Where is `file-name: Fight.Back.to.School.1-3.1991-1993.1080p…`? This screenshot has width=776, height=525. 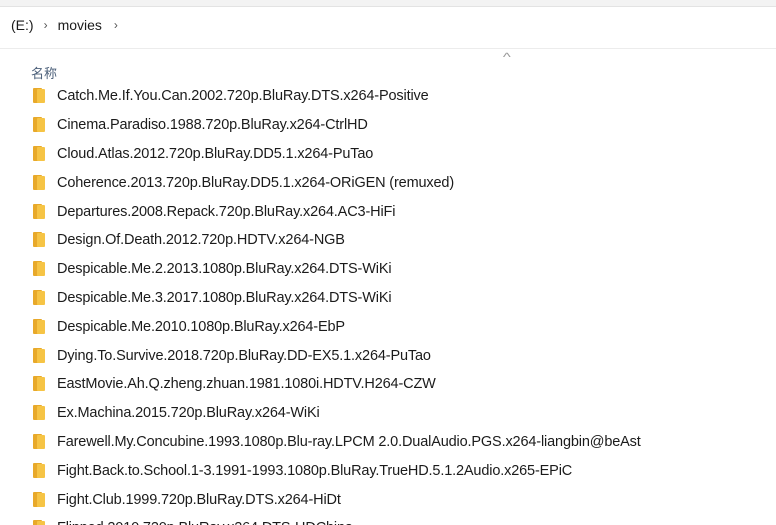 file-name: Fight.Back.to.School.1-3.1991-1993.1080p… is located at coordinates (314, 471).